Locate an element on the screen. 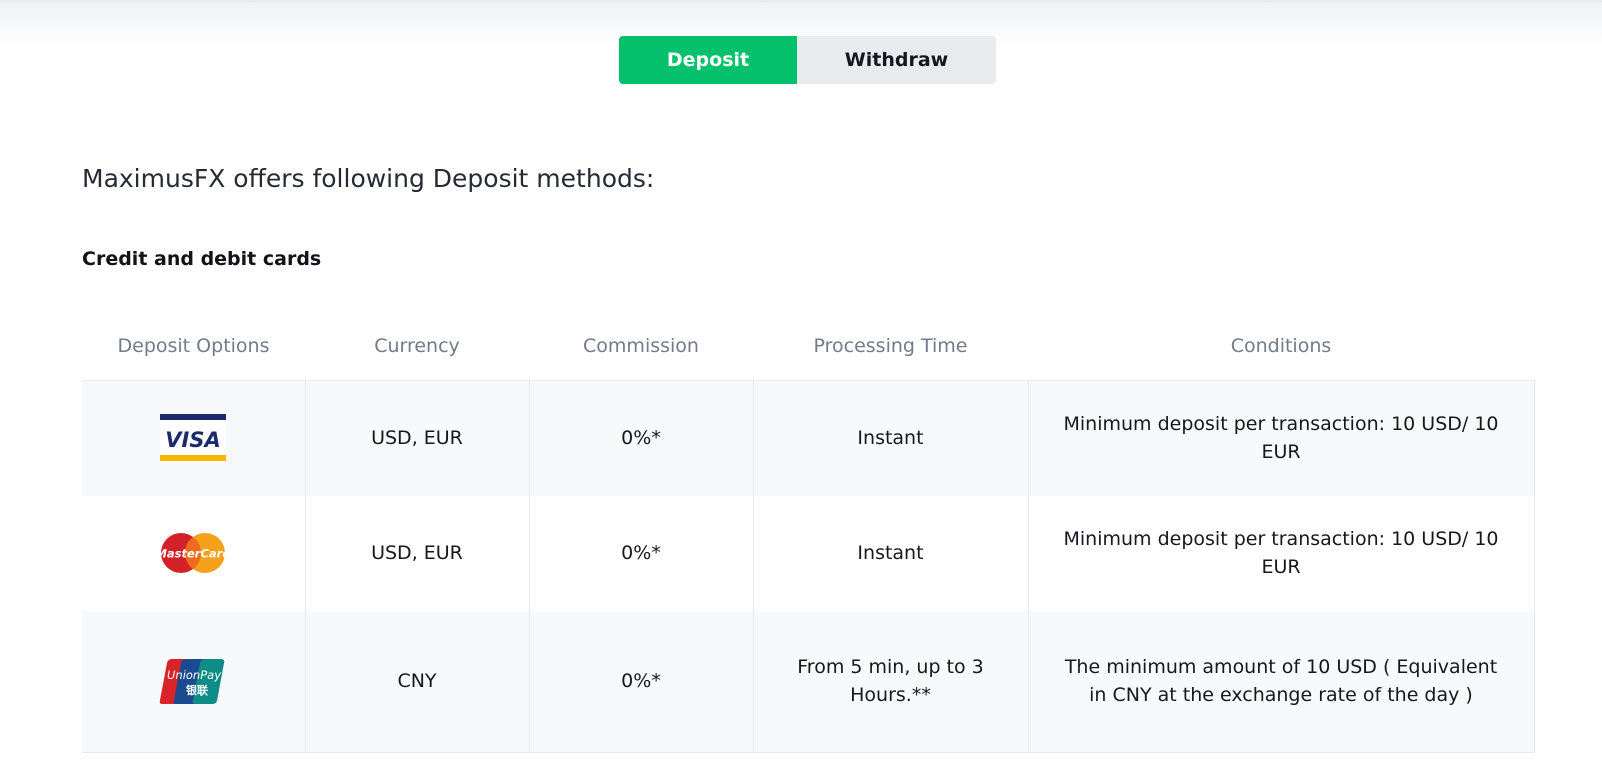 The image size is (1602, 765). mastercard-logo: MasterCard is located at coordinates (193, 553).